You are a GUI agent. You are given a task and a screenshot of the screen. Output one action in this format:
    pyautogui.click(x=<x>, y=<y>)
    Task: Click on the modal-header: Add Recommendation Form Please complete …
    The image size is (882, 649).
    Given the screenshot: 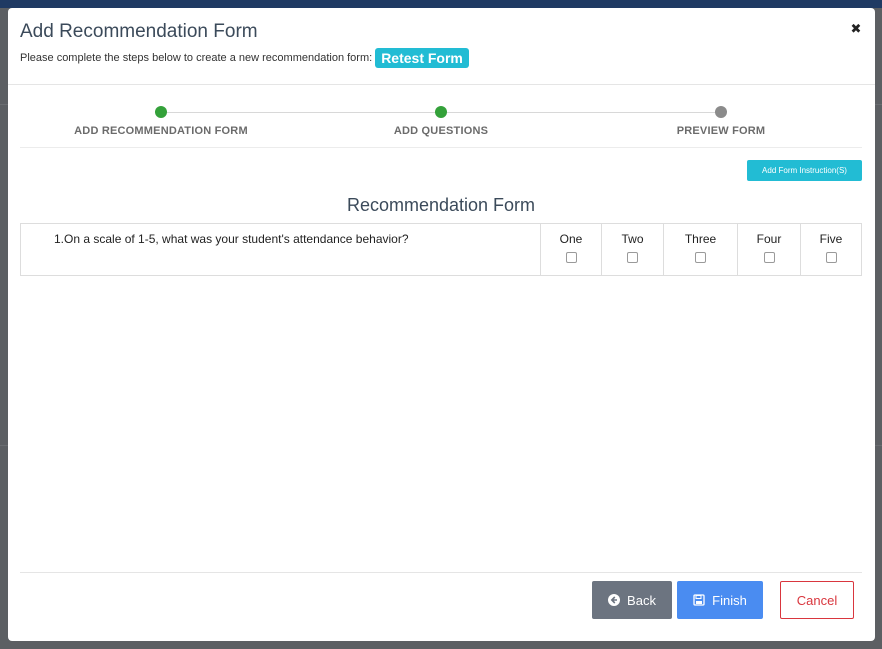 What is the action you would take?
    pyautogui.click(x=441, y=46)
    